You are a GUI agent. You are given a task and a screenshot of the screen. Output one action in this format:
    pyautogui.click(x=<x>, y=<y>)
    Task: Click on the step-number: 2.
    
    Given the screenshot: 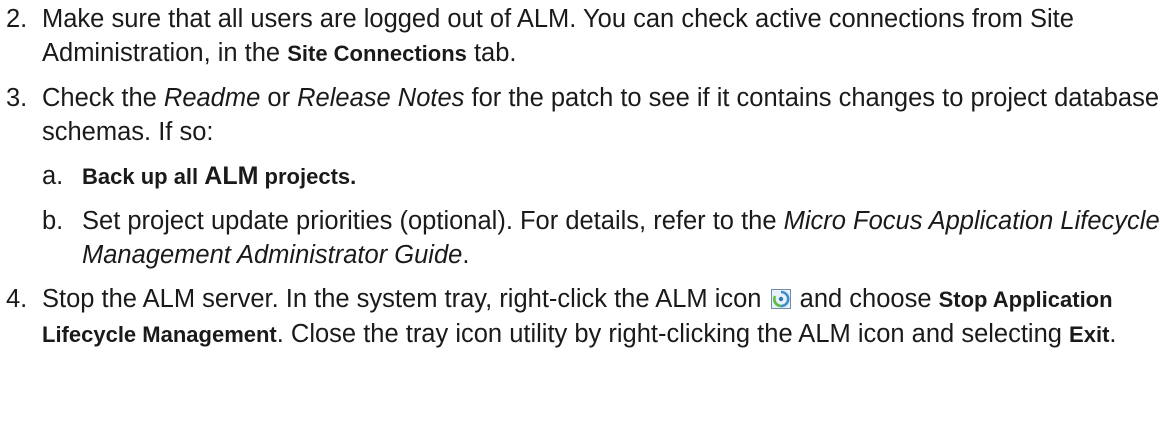 What is the action you would take?
    pyautogui.click(x=17, y=19)
    